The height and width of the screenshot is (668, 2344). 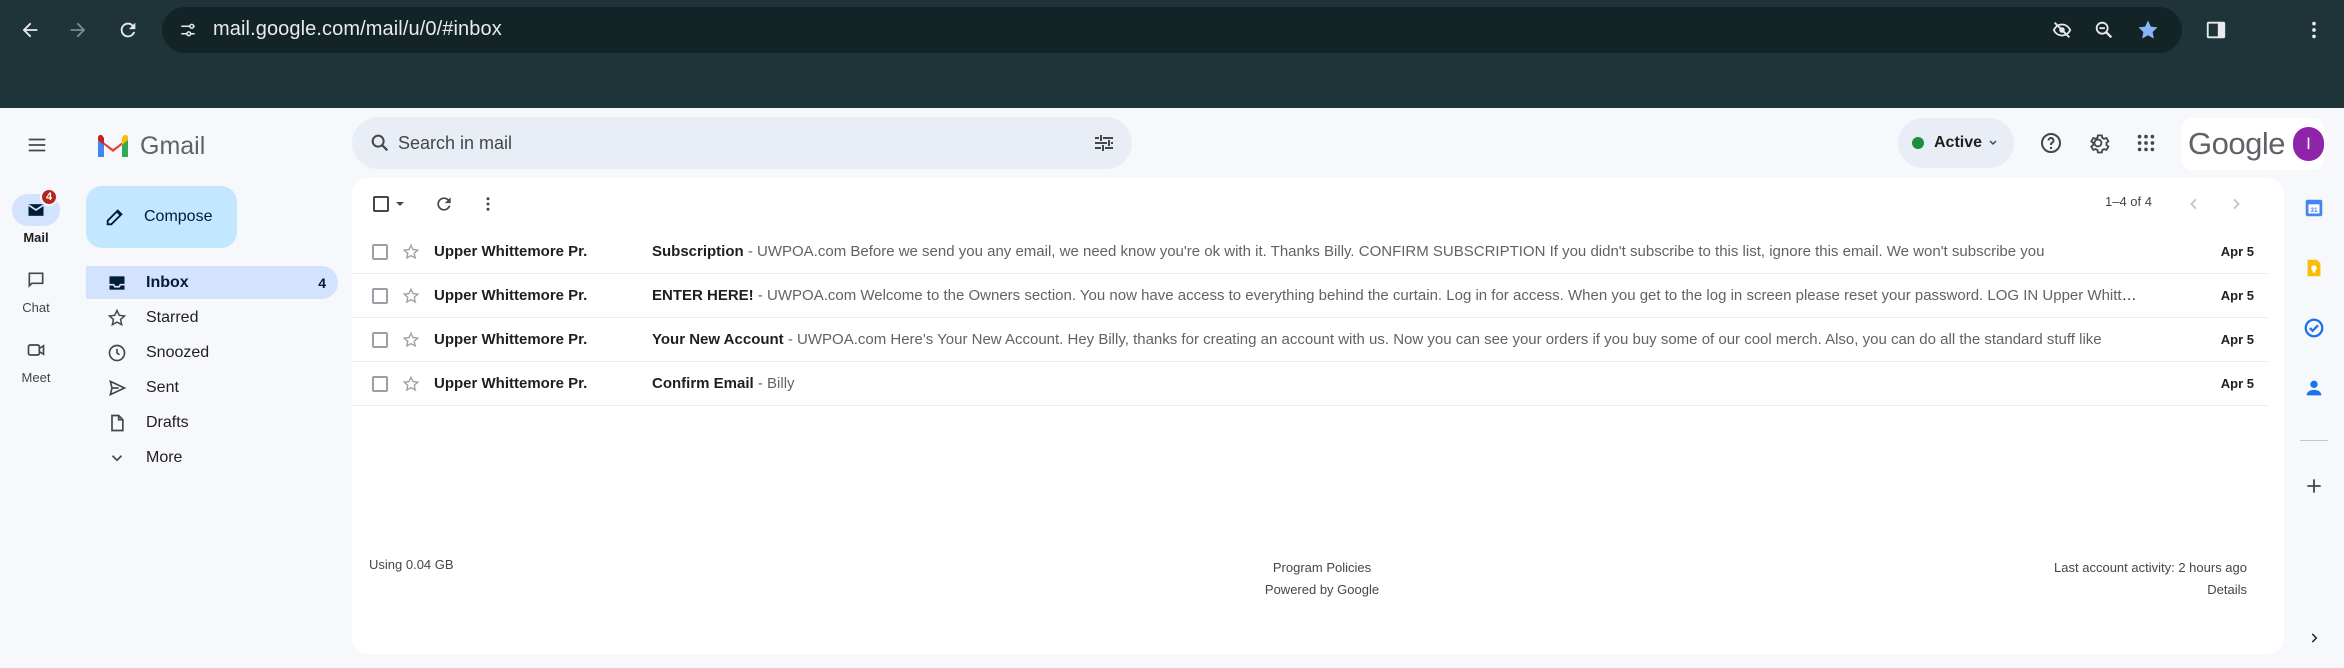 I want to click on avatar: I, so click(x=2308, y=144).